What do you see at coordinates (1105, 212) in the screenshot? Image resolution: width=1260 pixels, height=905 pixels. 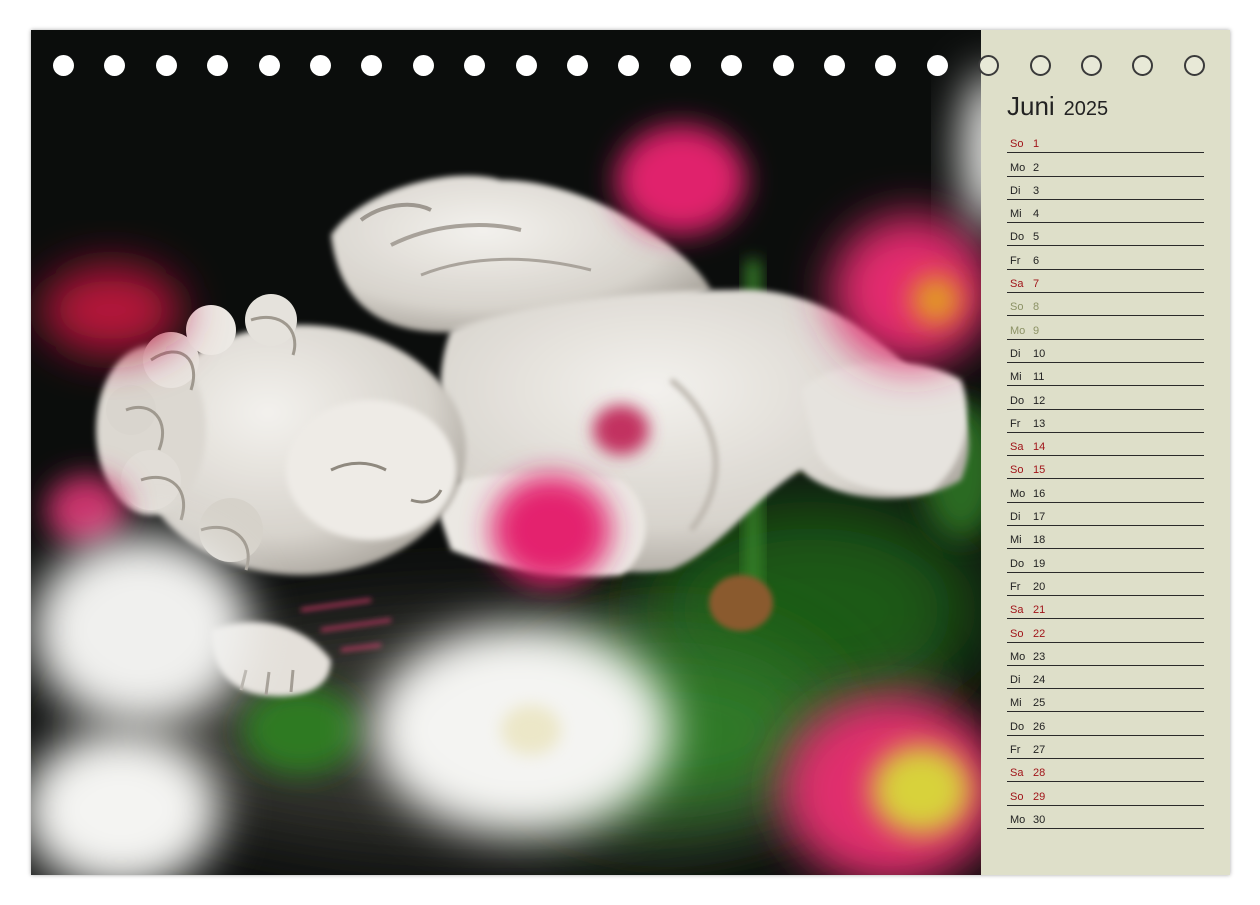 I see `day-row: Mi 4` at bounding box center [1105, 212].